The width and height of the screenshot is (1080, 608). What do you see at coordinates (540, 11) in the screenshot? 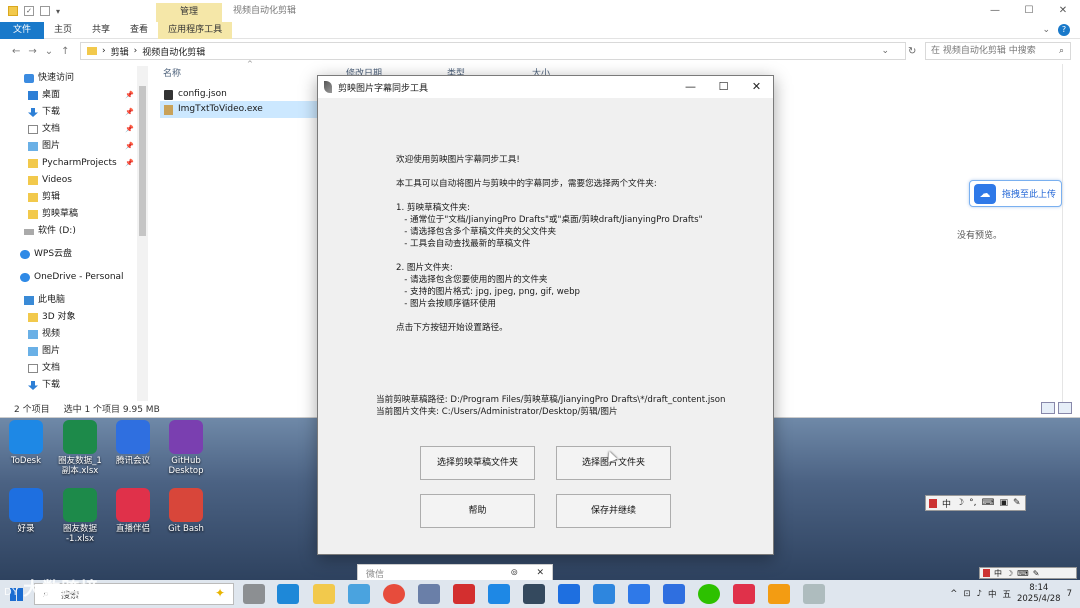
I see `explorer-titlebar: ✓ ▾ 管理 视频自动化剪辑 — ☐ ✕` at bounding box center [540, 11].